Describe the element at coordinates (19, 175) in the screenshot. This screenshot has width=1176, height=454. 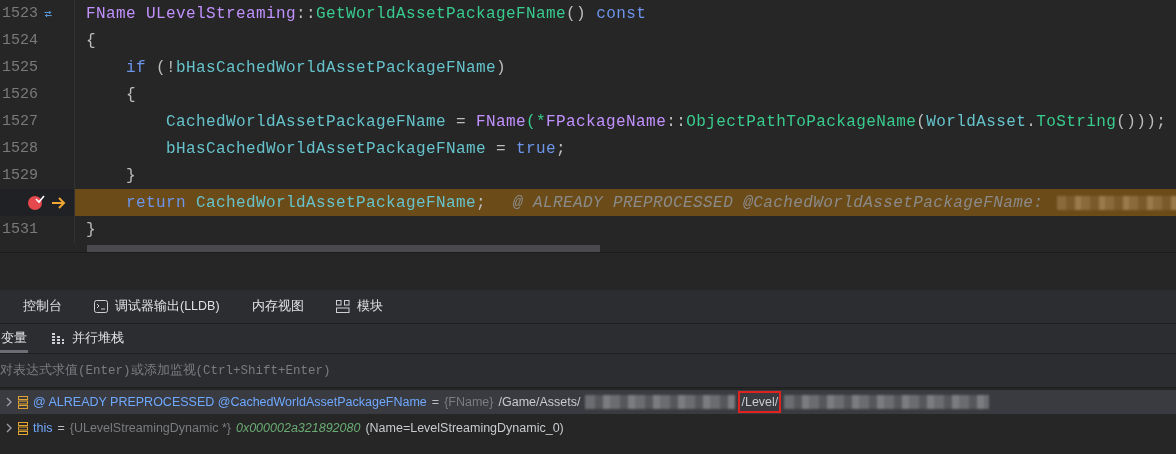
I see `line-number: 1529` at that location.